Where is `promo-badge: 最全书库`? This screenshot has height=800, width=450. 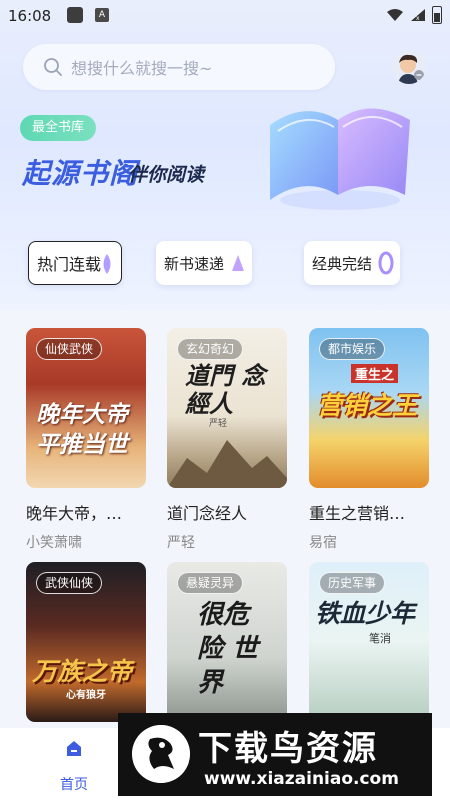
promo-badge: 最全书库 is located at coordinates (58, 128).